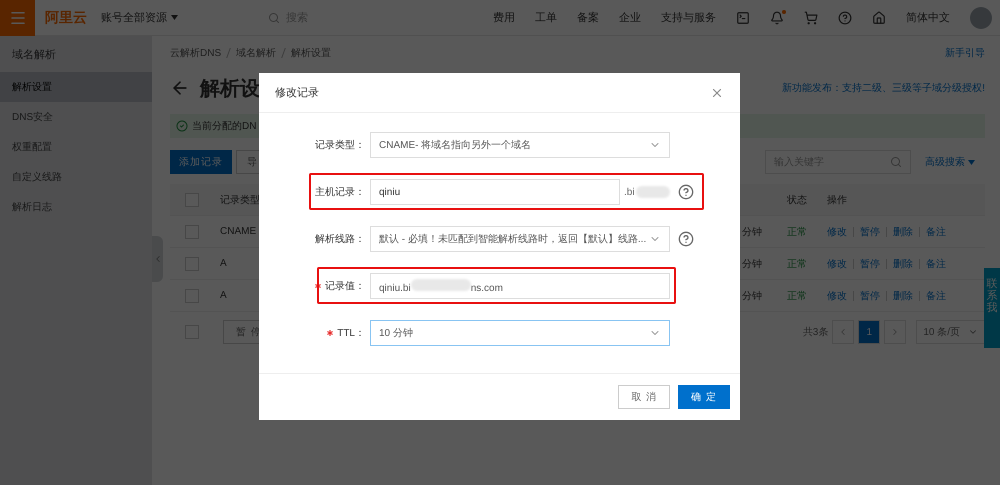 This screenshot has width=1000, height=485. What do you see at coordinates (157, 259) in the screenshot?
I see `collapse-handle` at bounding box center [157, 259].